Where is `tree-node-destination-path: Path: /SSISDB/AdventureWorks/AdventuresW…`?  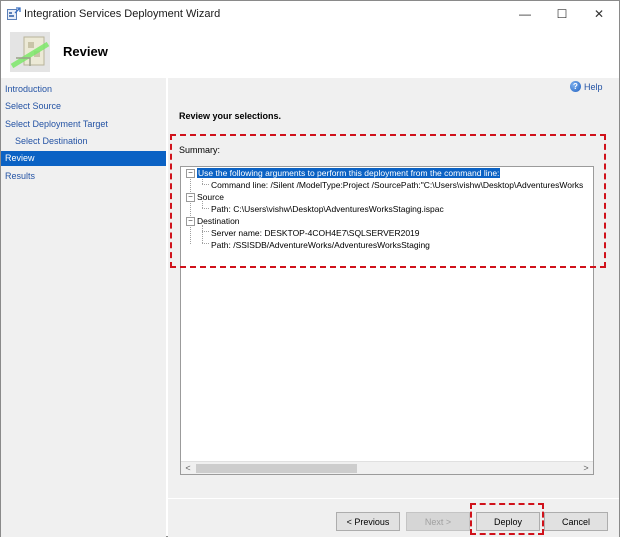
tree-node-destination-path: Path: /SSISDB/AdventureWorks/AdventuresW… is located at coordinates (320, 245).